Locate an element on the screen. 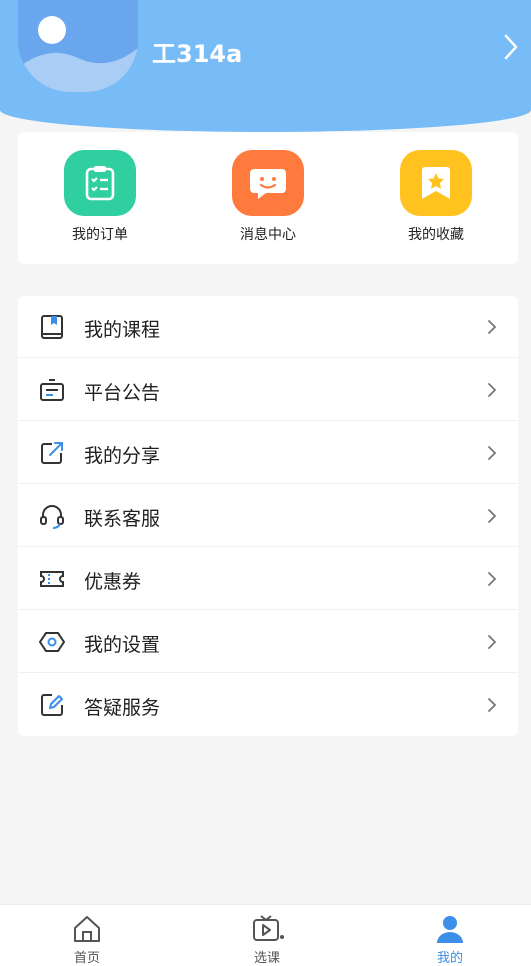 This screenshot has height=966, width=531. tab-home: 首页 is located at coordinates (87, 939).